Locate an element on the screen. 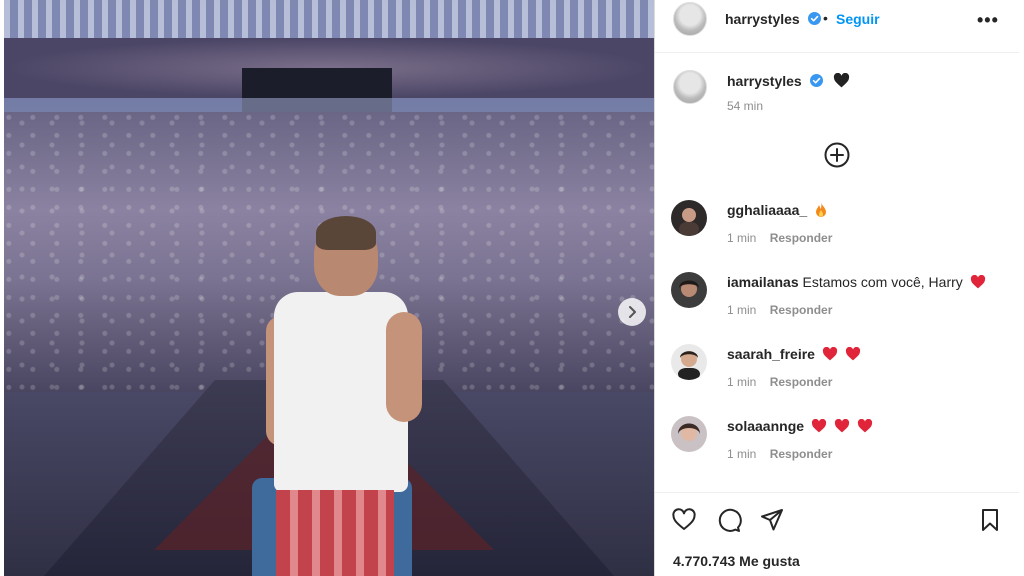 This screenshot has width=1024, height=576. comment-body: saarah_freire is located at coordinates (794, 354).